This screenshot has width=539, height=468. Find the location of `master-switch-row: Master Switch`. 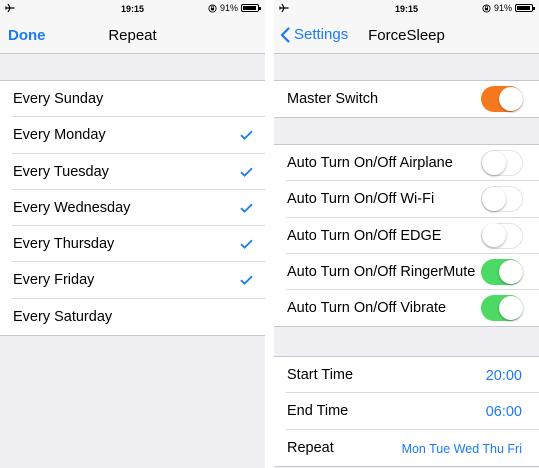

master-switch-row: Master Switch is located at coordinates (406, 99).